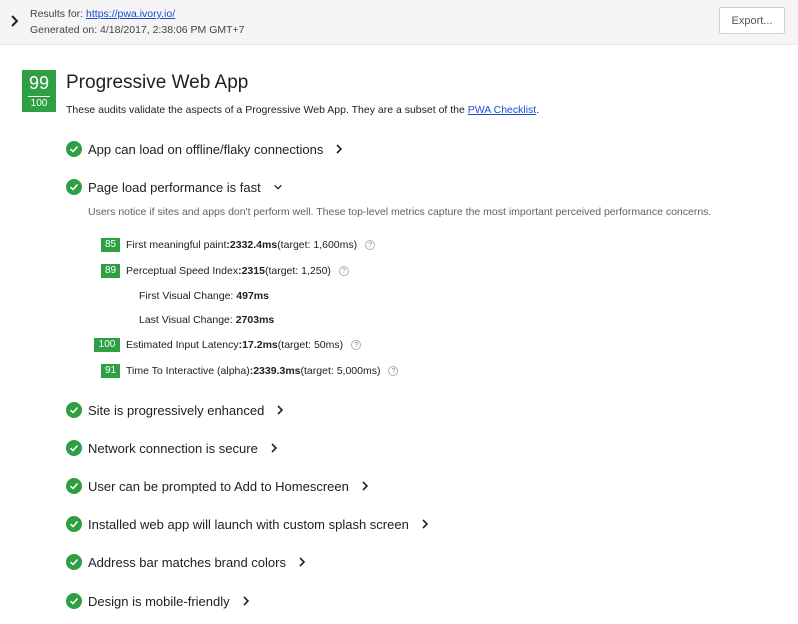  What do you see at coordinates (39, 96) in the screenshot?
I see `score-divider` at bounding box center [39, 96].